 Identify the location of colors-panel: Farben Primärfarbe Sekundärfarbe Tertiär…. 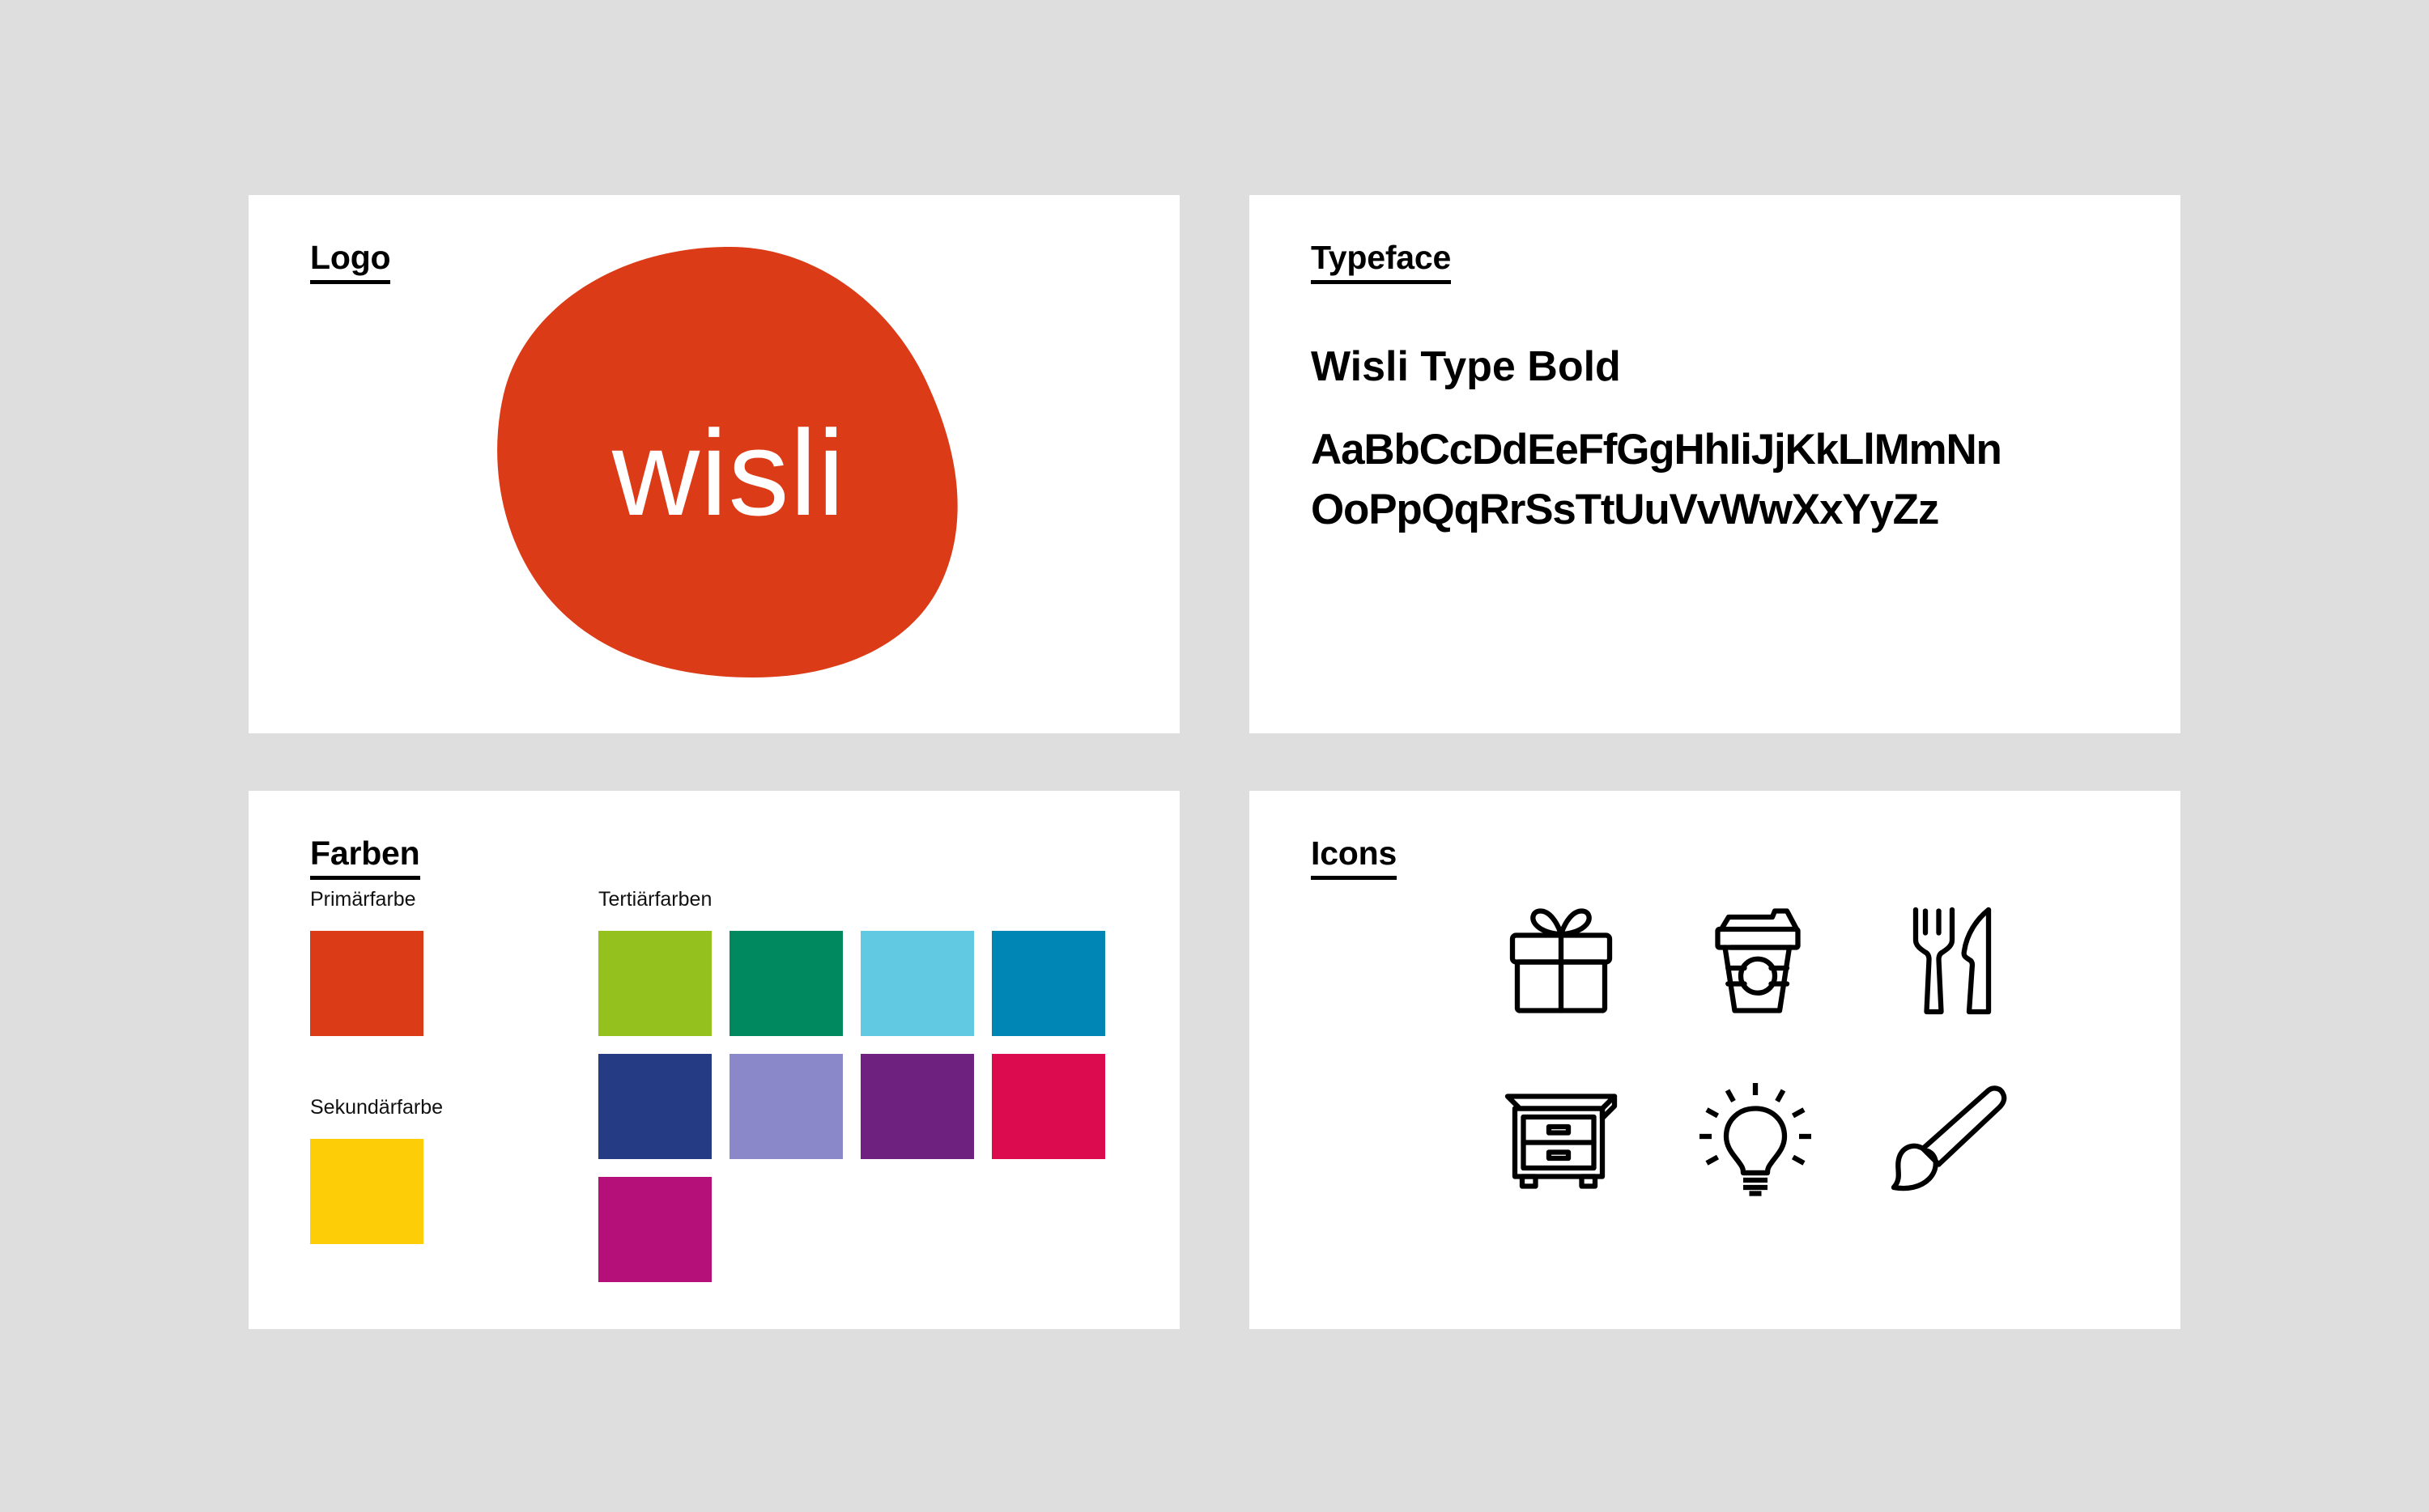
(714, 1060).